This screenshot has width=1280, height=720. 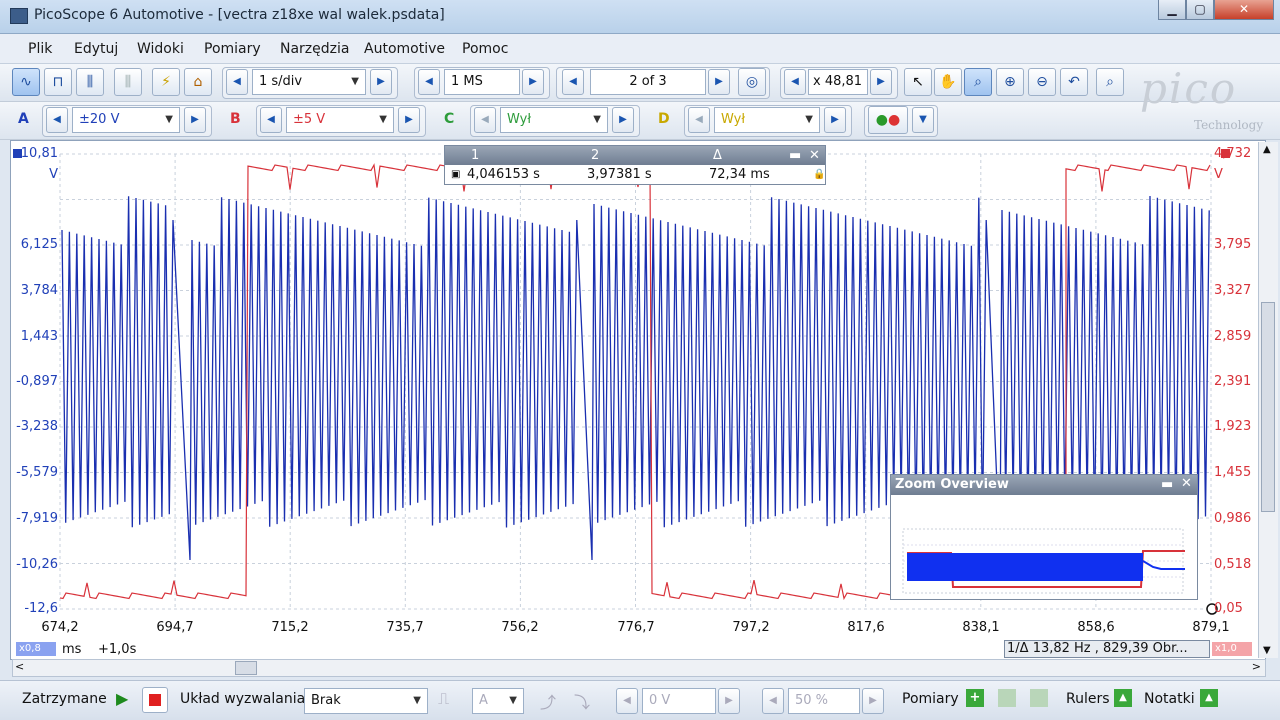 What do you see at coordinates (175, 627) in the screenshot?
I see `x-tick: 694,7` at bounding box center [175, 627].